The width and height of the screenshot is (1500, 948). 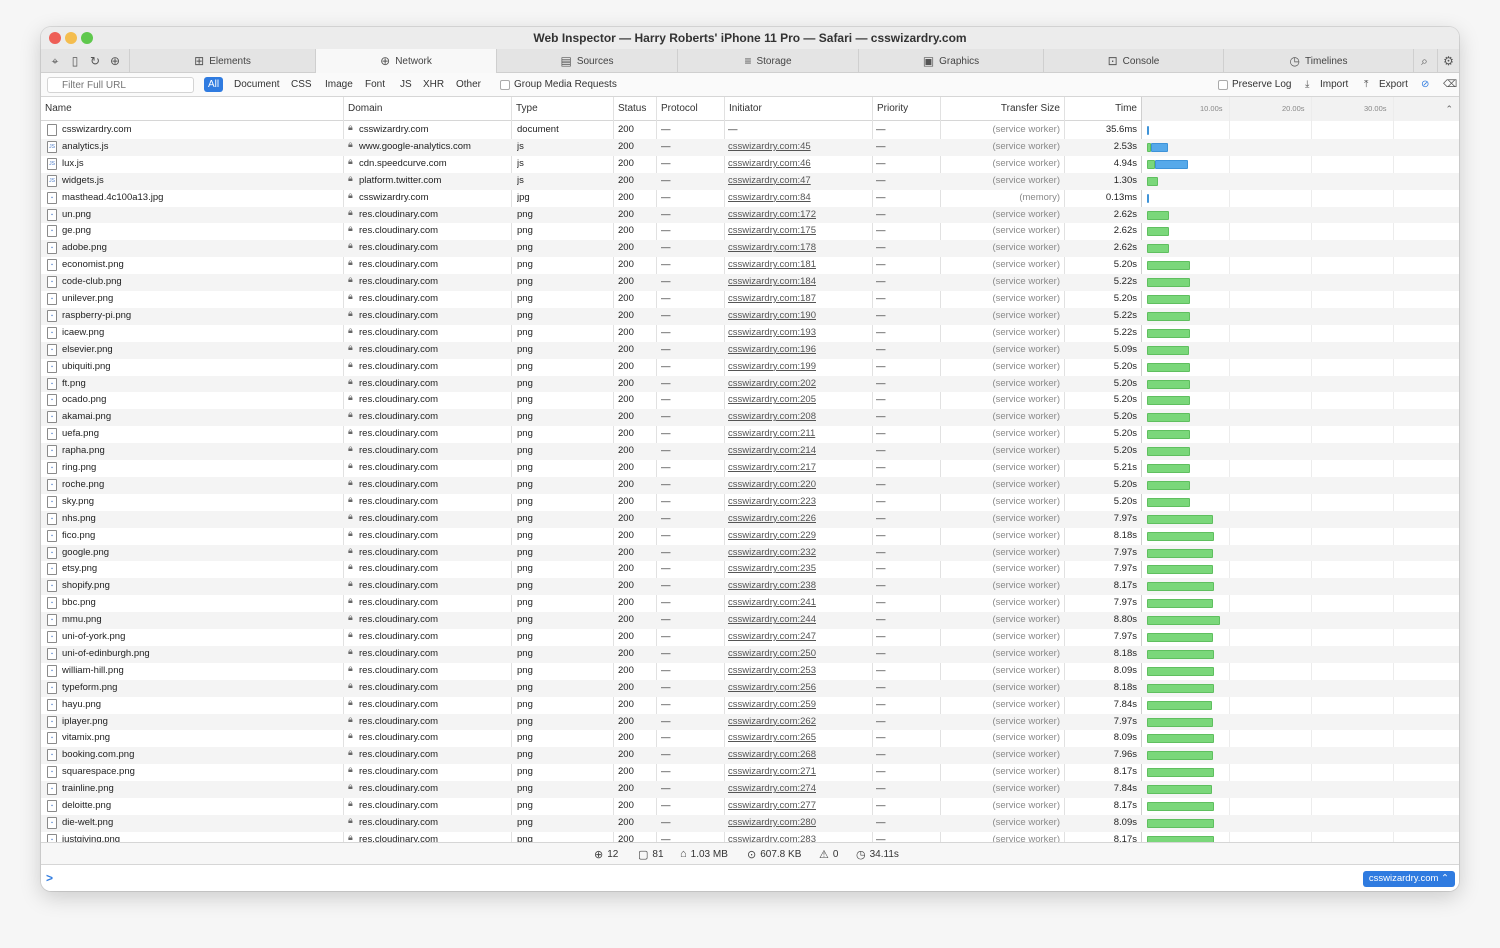 What do you see at coordinates (1223, 85) in the screenshot?
I see `preserve-log-checkbox` at bounding box center [1223, 85].